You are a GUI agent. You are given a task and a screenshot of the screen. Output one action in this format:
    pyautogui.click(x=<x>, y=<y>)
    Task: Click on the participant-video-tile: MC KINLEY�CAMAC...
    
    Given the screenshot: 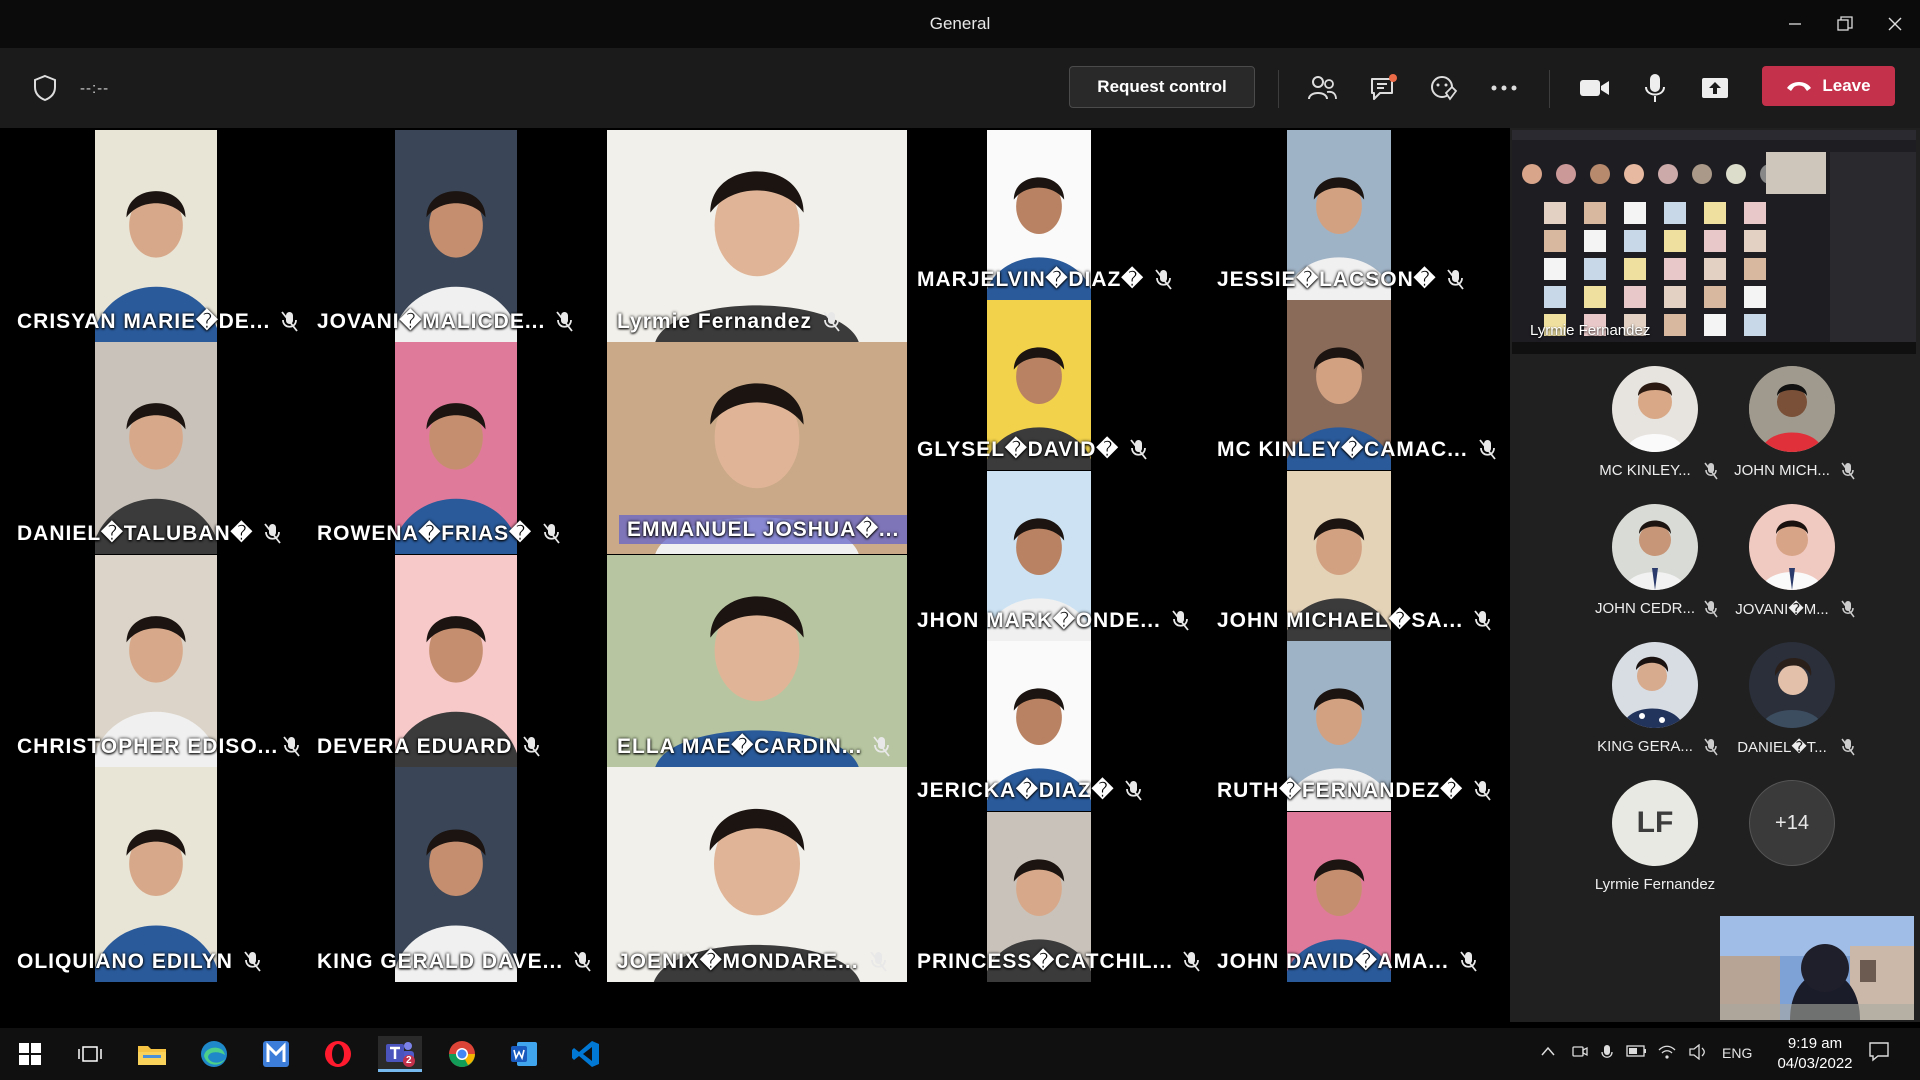 What is the action you would take?
    pyautogui.click(x=1357, y=385)
    